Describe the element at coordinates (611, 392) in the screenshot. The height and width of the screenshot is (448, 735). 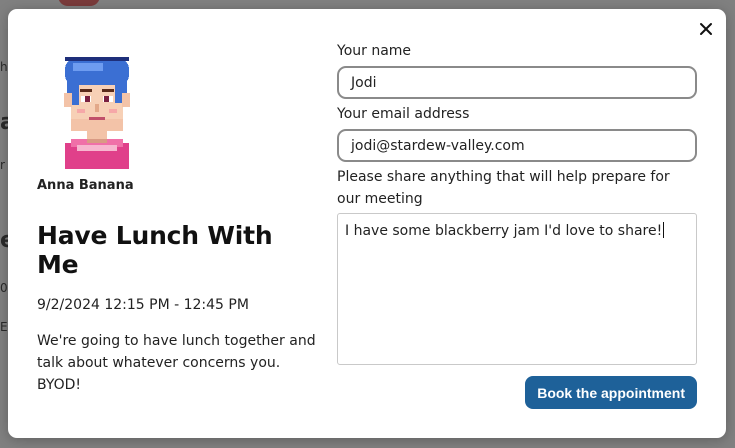
I see `book-appointment-button: Book the appointment` at that location.